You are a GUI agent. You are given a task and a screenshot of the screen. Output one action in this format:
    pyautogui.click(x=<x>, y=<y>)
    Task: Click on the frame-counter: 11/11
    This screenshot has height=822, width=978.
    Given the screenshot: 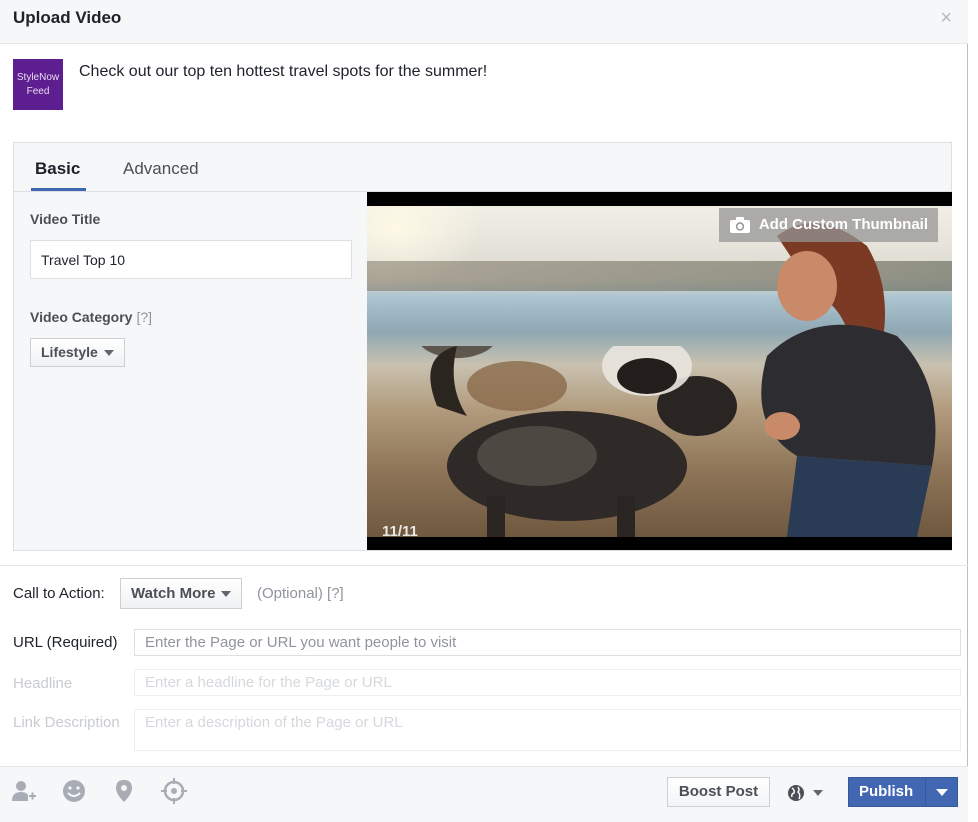 What is the action you would take?
    pyautogui.click(x=400, y=531)
    